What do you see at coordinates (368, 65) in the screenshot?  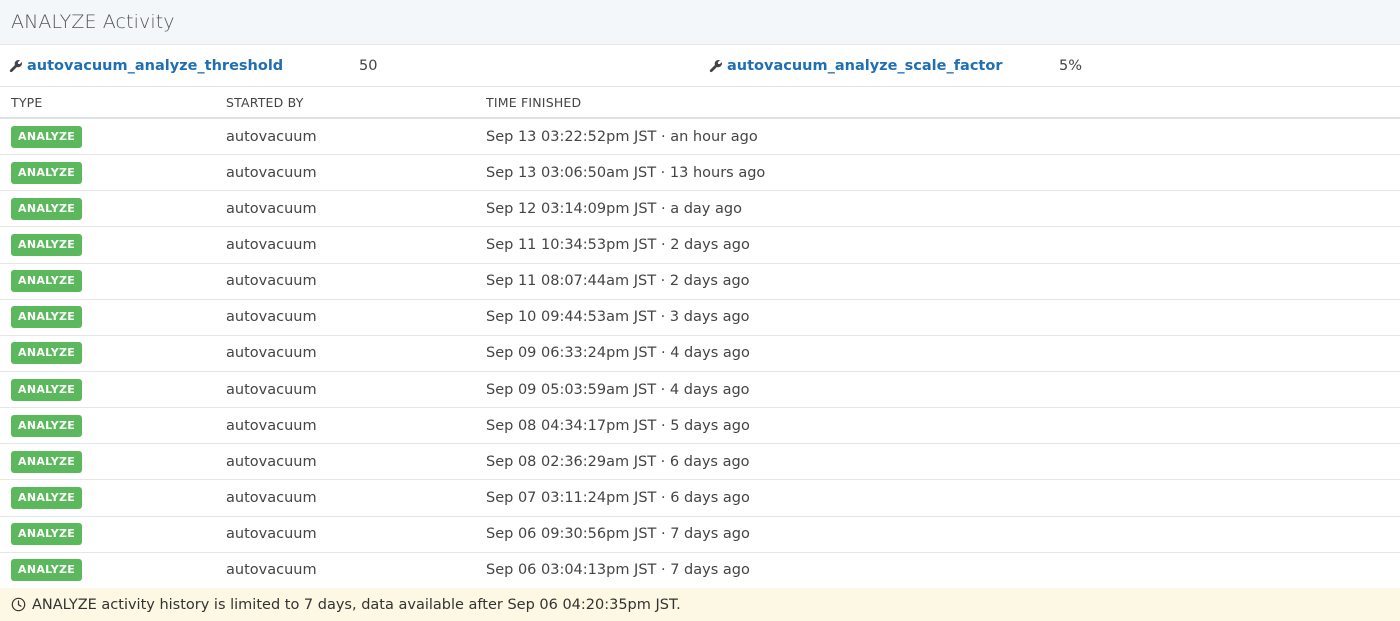 I see `setting-value: 50` at bounding box center [368, 65].